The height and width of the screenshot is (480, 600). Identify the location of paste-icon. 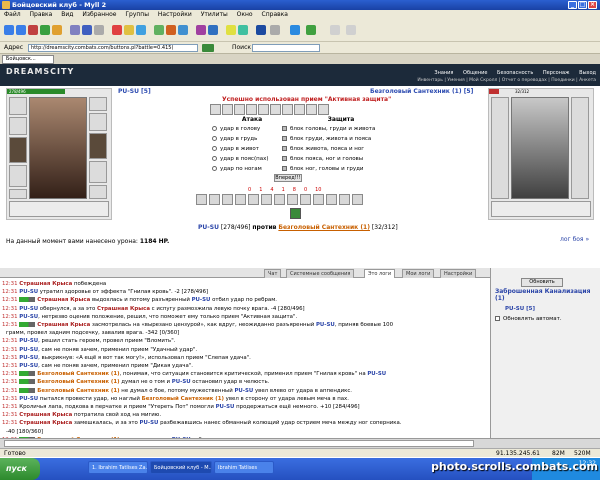
(141, 30).